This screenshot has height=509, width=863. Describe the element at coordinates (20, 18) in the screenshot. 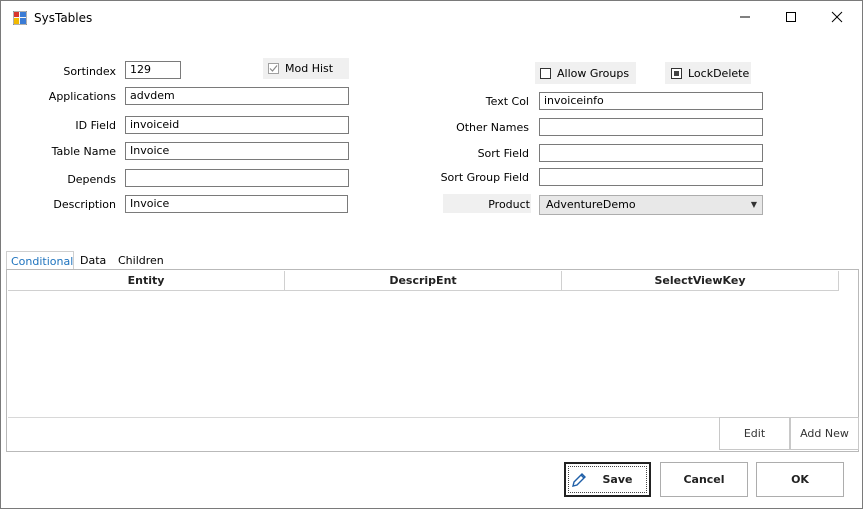

I see `app-window-icon` at that location.